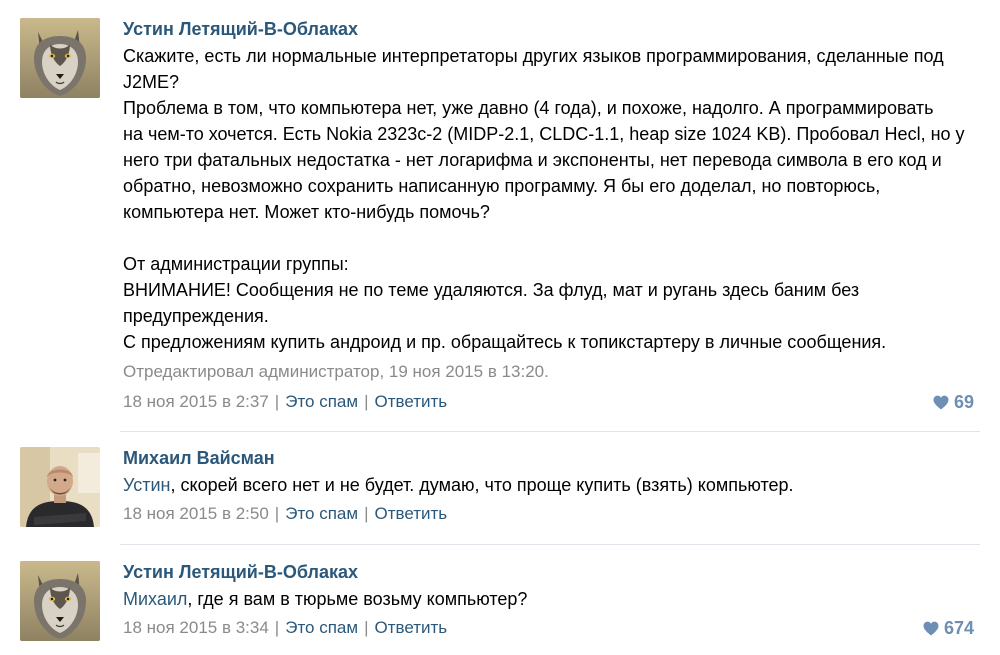 The height and width of the screenshot is (655, 1000). I want to click on comment-date: 18 ноя 2015 в 3:34, so click(196, 627).